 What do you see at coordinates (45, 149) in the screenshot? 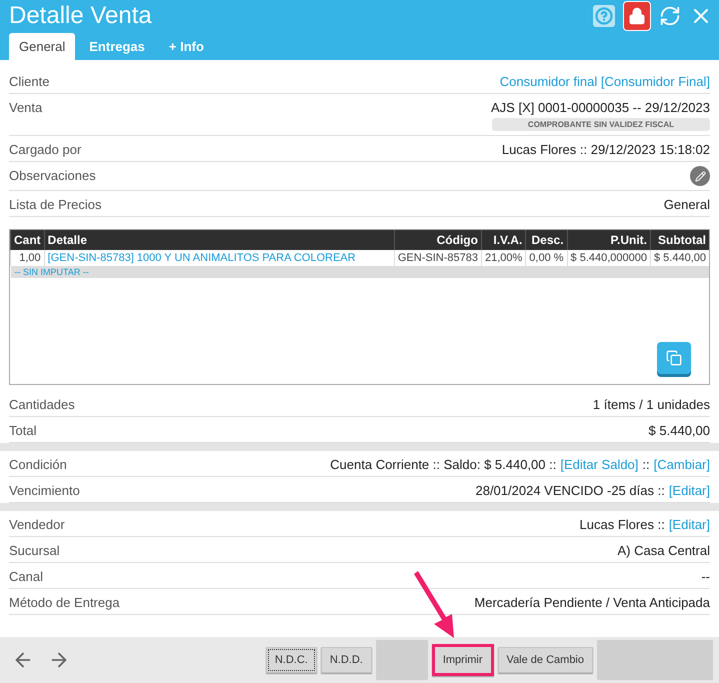
I see `field-label: Cargado por` at bounding box center [45, 149].